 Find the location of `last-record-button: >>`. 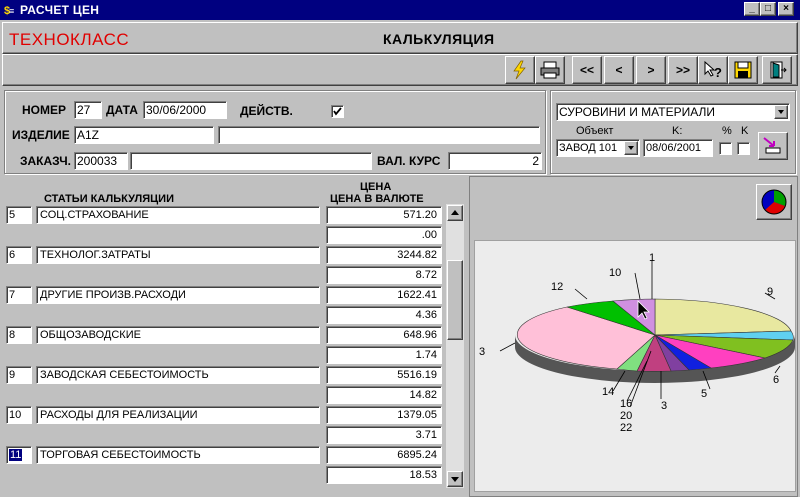

last-record-button: >> is located at coordinates (683, 70).